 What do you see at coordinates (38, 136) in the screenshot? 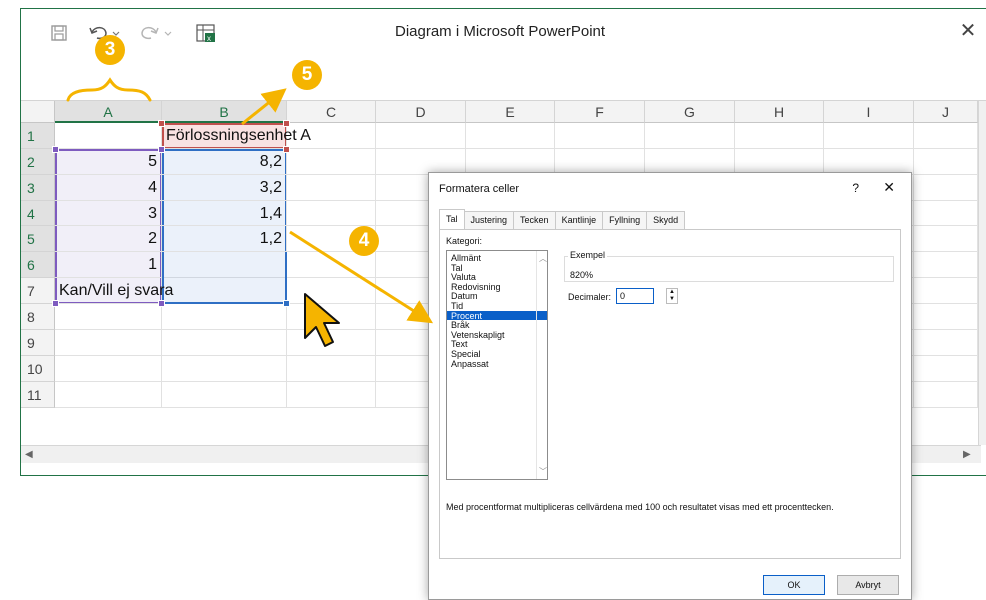
I see `row-header-1: 1` at bounding box center [38, 136].